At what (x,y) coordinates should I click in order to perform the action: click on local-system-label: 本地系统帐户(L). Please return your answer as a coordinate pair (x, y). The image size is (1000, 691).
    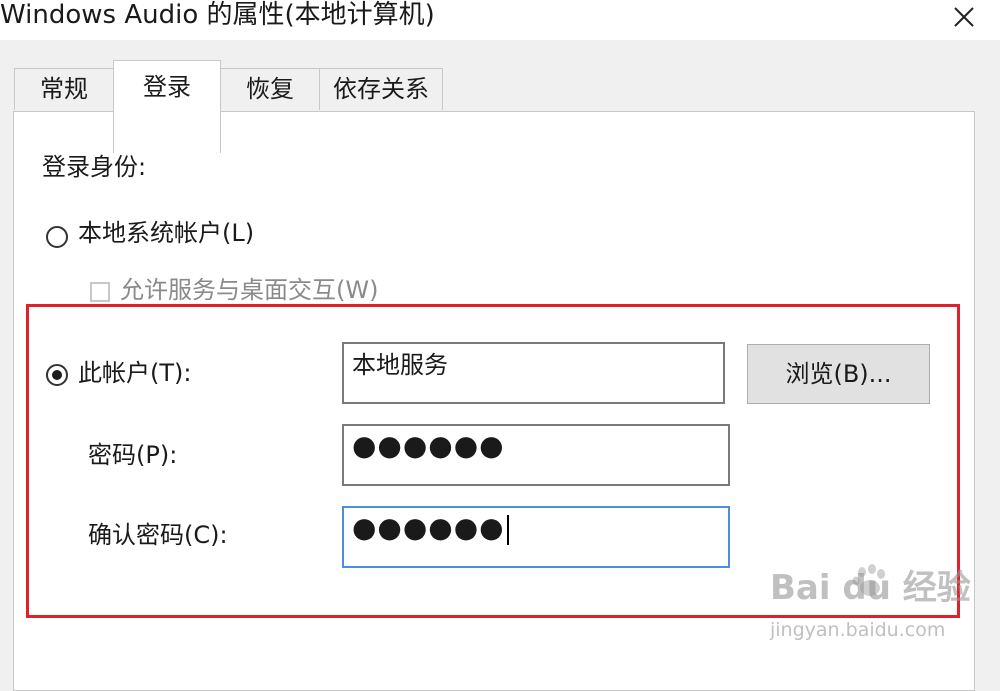
    Looking at the image, I should click on (166, 233).